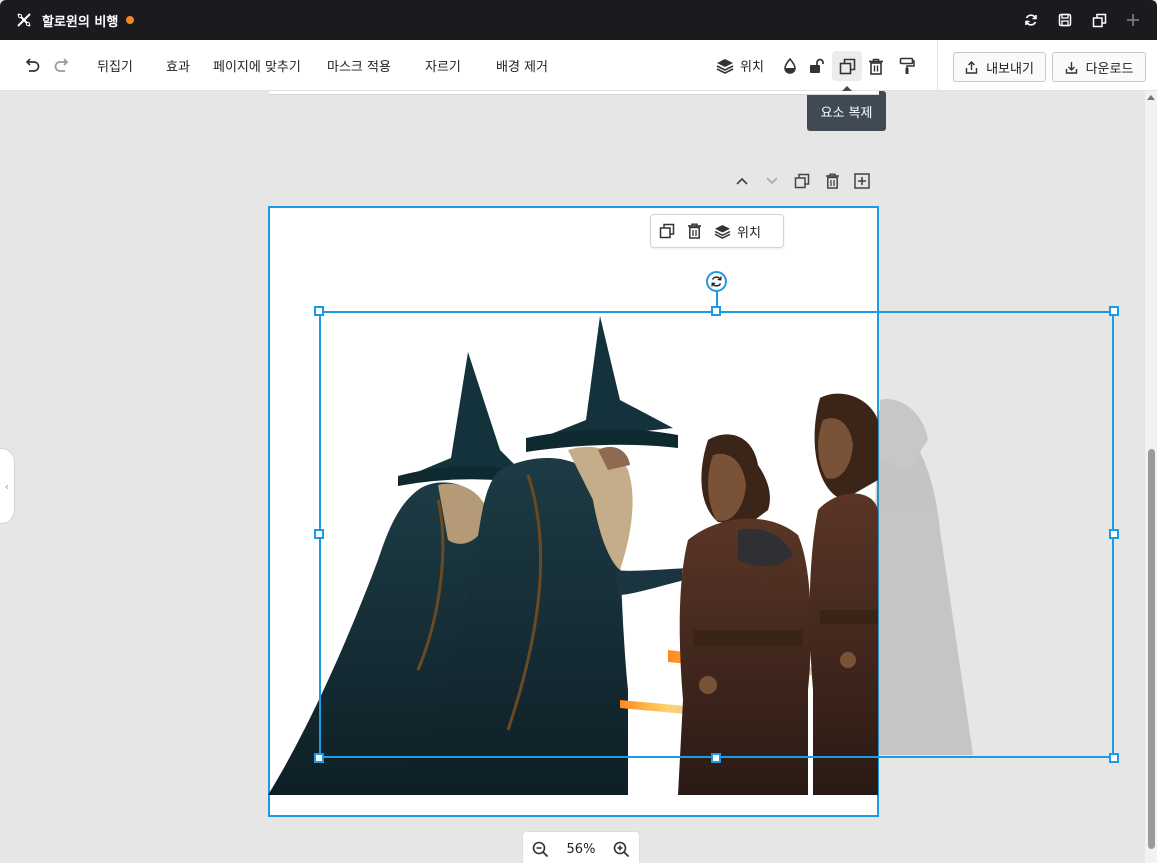 This screenshot has height=863, width=1157. Describe the element at coordinates (907, 66) in the screenshot. I see `paint-roller-icon` at that location.